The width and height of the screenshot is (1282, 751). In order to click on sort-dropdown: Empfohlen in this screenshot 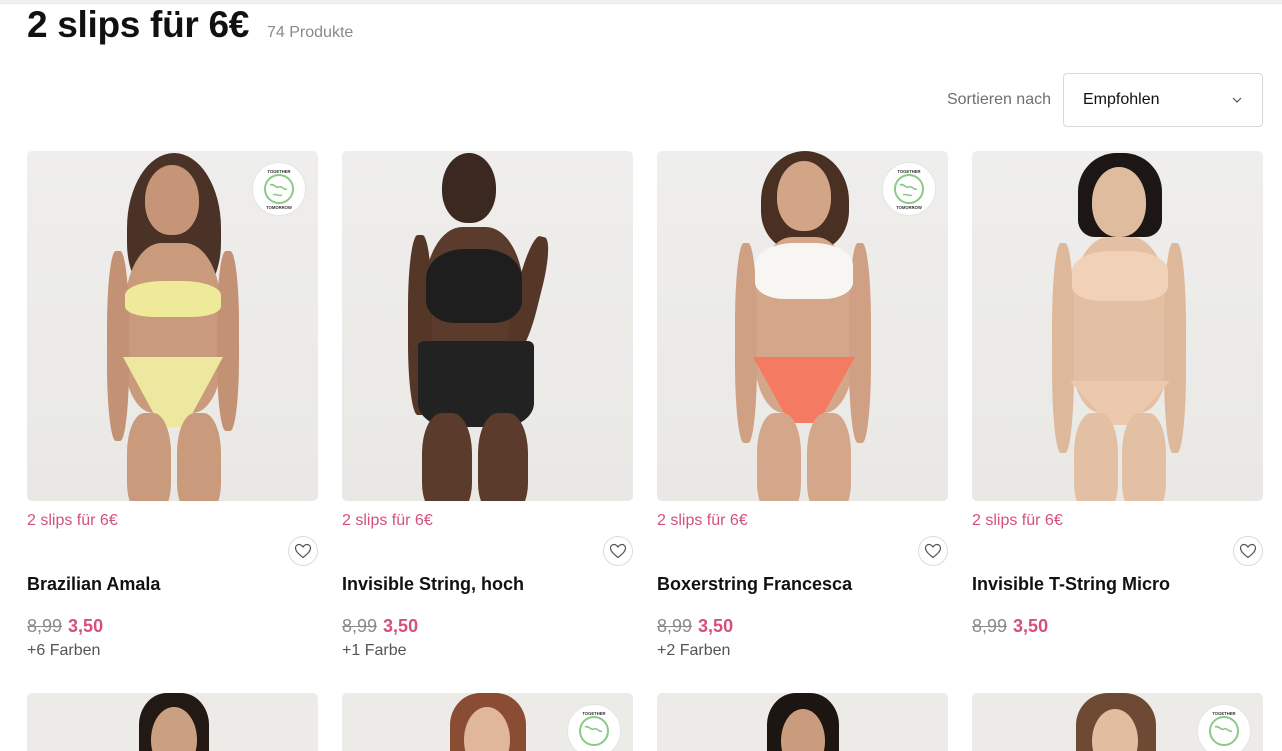, I will do `click(1163, 100)`.